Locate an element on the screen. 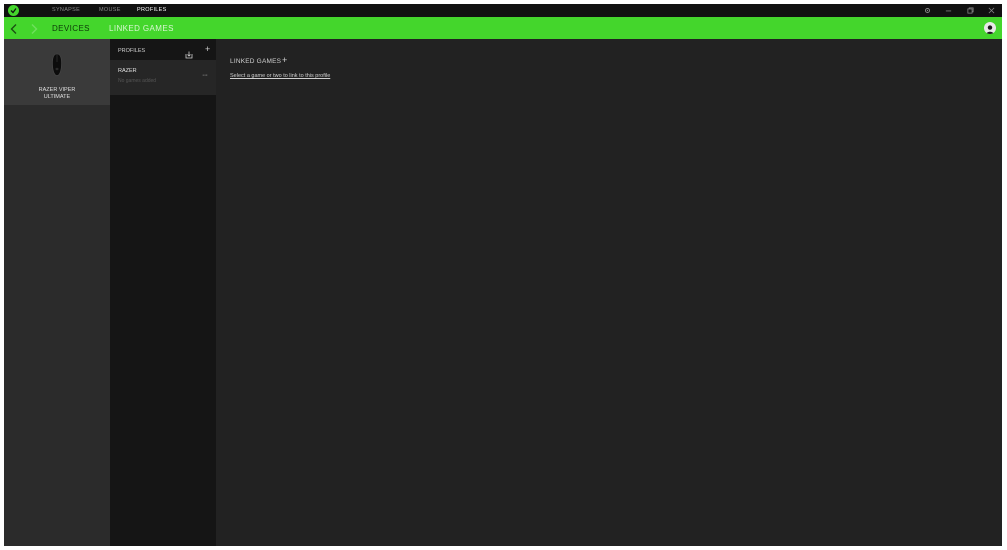  chevron-right-icon is located at coordinates (34, 29).